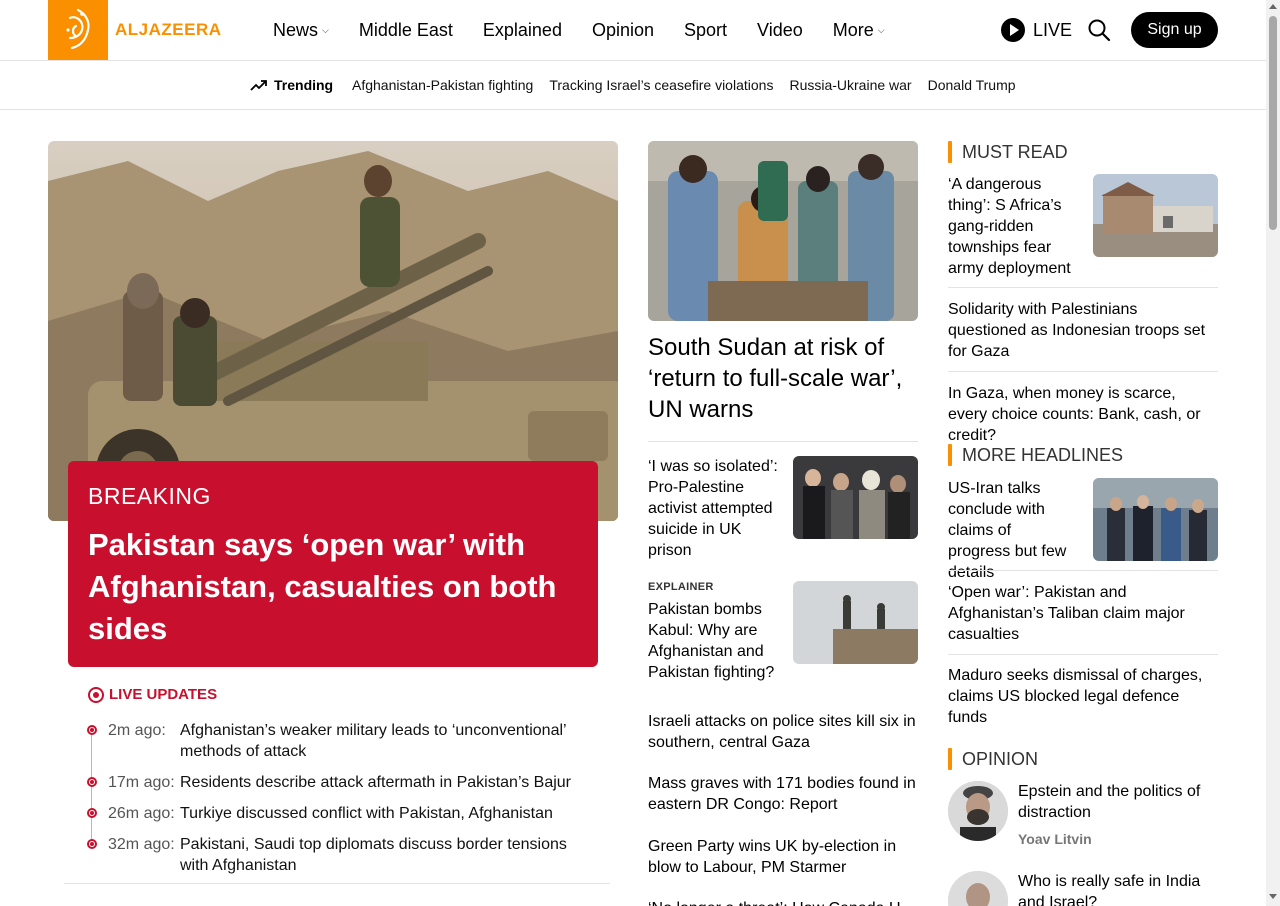  I want to click on nav-video: Video, so click(780, 30).